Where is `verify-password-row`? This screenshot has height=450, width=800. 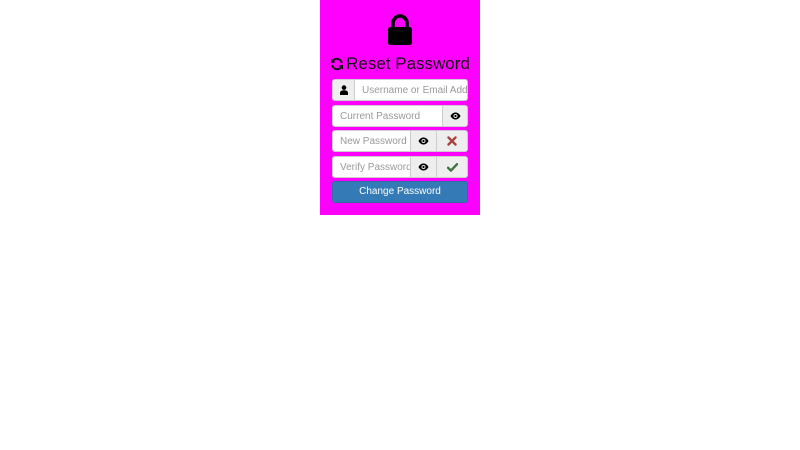 verify-password-row is located at coordinates (400, 167).